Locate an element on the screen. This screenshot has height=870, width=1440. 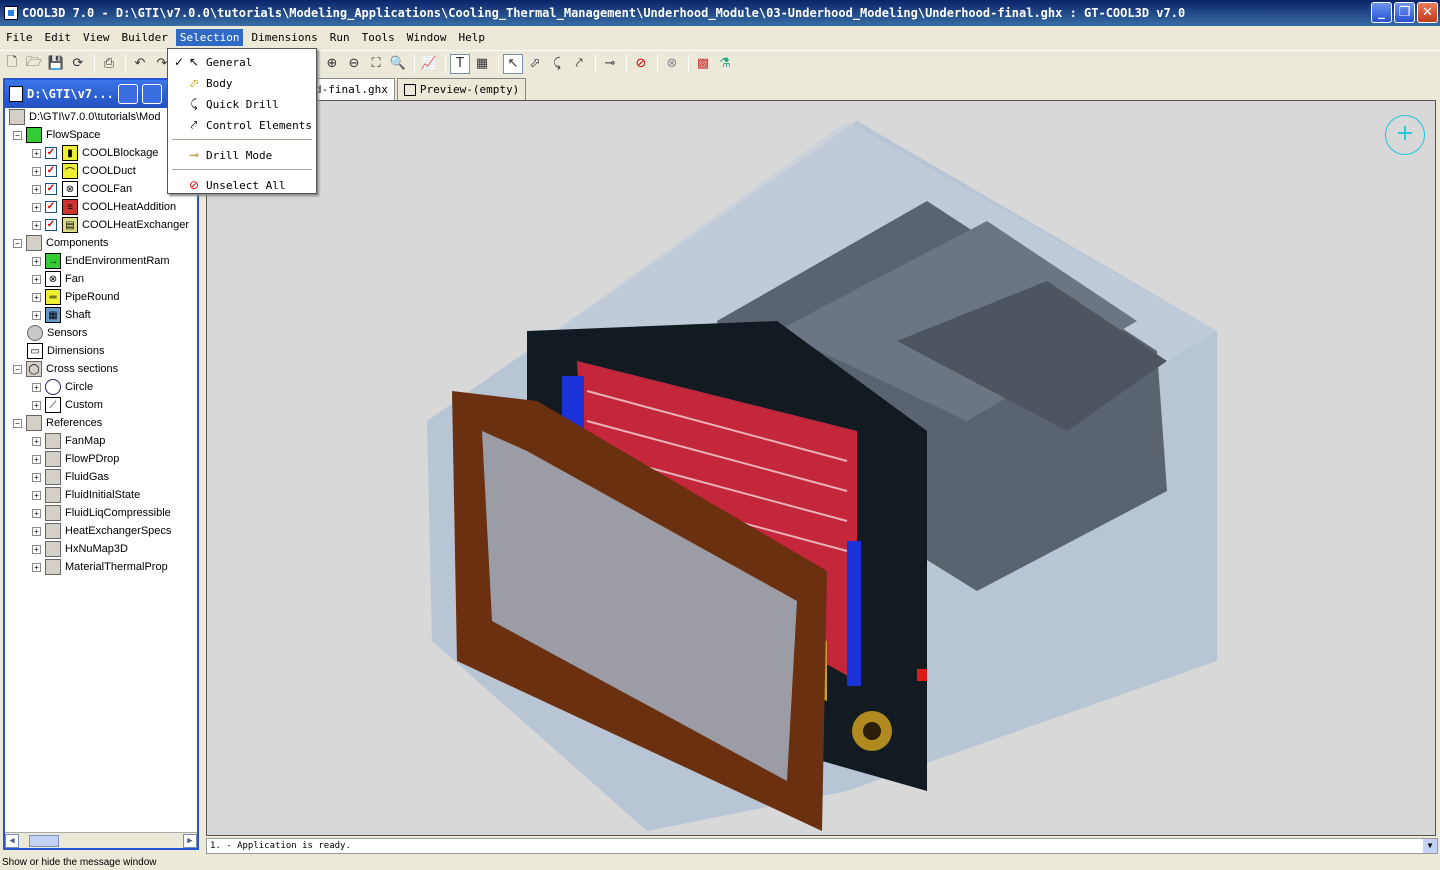
tree-item-references: − References is located at coordinates (101, 423).